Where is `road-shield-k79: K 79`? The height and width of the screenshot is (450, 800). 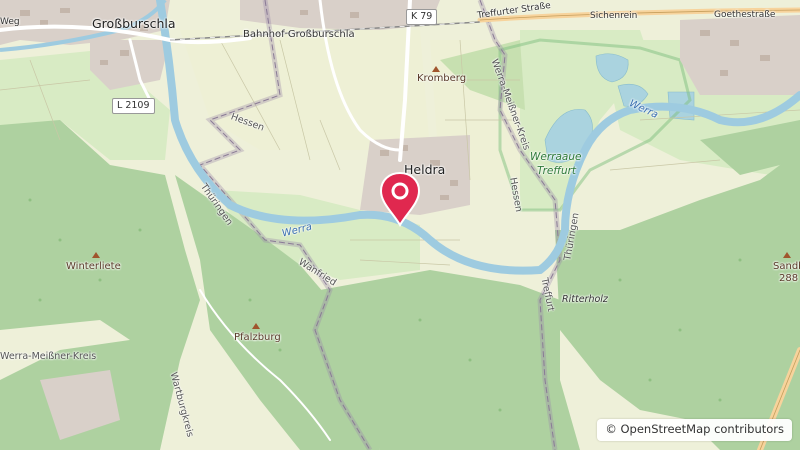
road-shield-k79: K 79 is located at coordinates (422, 17).